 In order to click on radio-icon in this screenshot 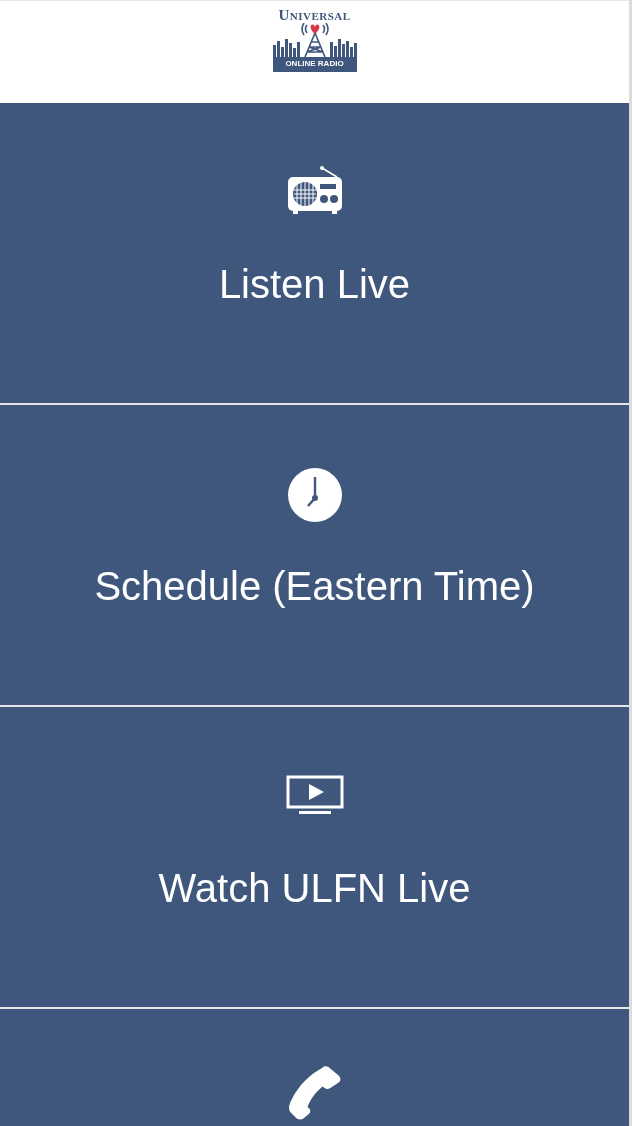, I will do `click(314, 190)`.